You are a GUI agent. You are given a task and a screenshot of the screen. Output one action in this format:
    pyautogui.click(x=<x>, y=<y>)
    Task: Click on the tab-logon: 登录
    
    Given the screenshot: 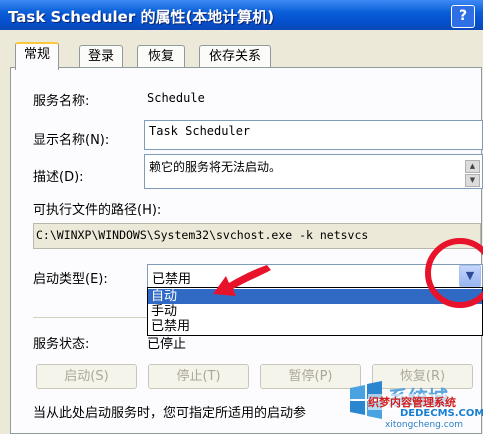 What is the action you would take?
    pyautogui.click(x=101, y=56)
    